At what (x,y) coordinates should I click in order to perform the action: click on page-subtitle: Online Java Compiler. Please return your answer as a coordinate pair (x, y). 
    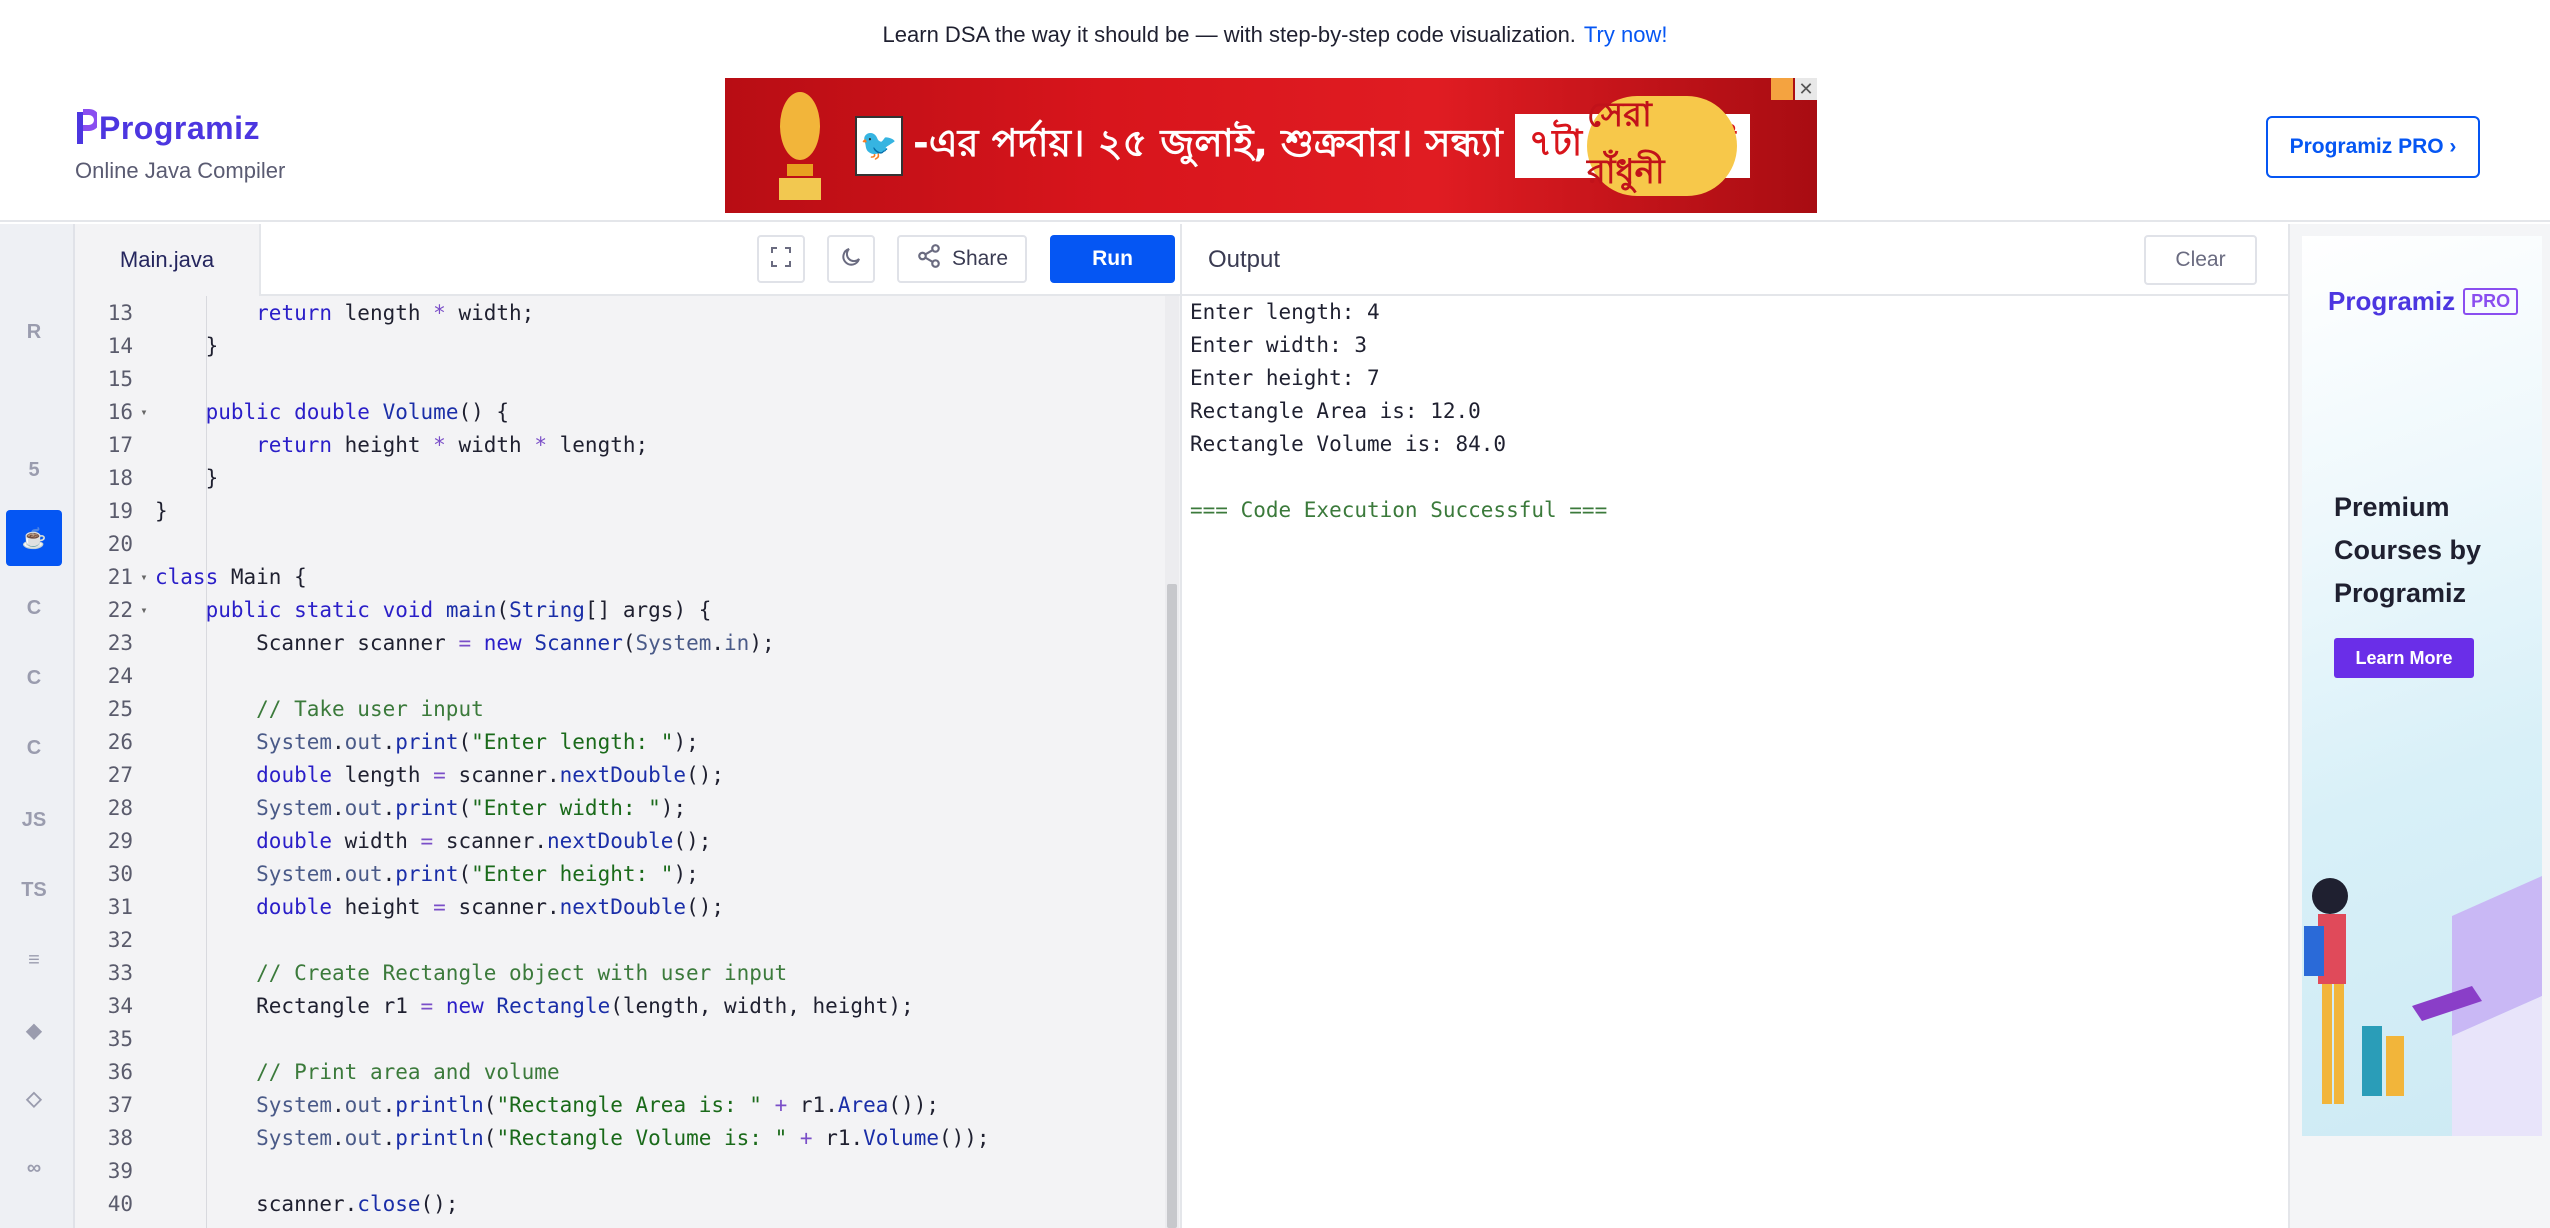
    Looking at the image, I should click on (180, 170).